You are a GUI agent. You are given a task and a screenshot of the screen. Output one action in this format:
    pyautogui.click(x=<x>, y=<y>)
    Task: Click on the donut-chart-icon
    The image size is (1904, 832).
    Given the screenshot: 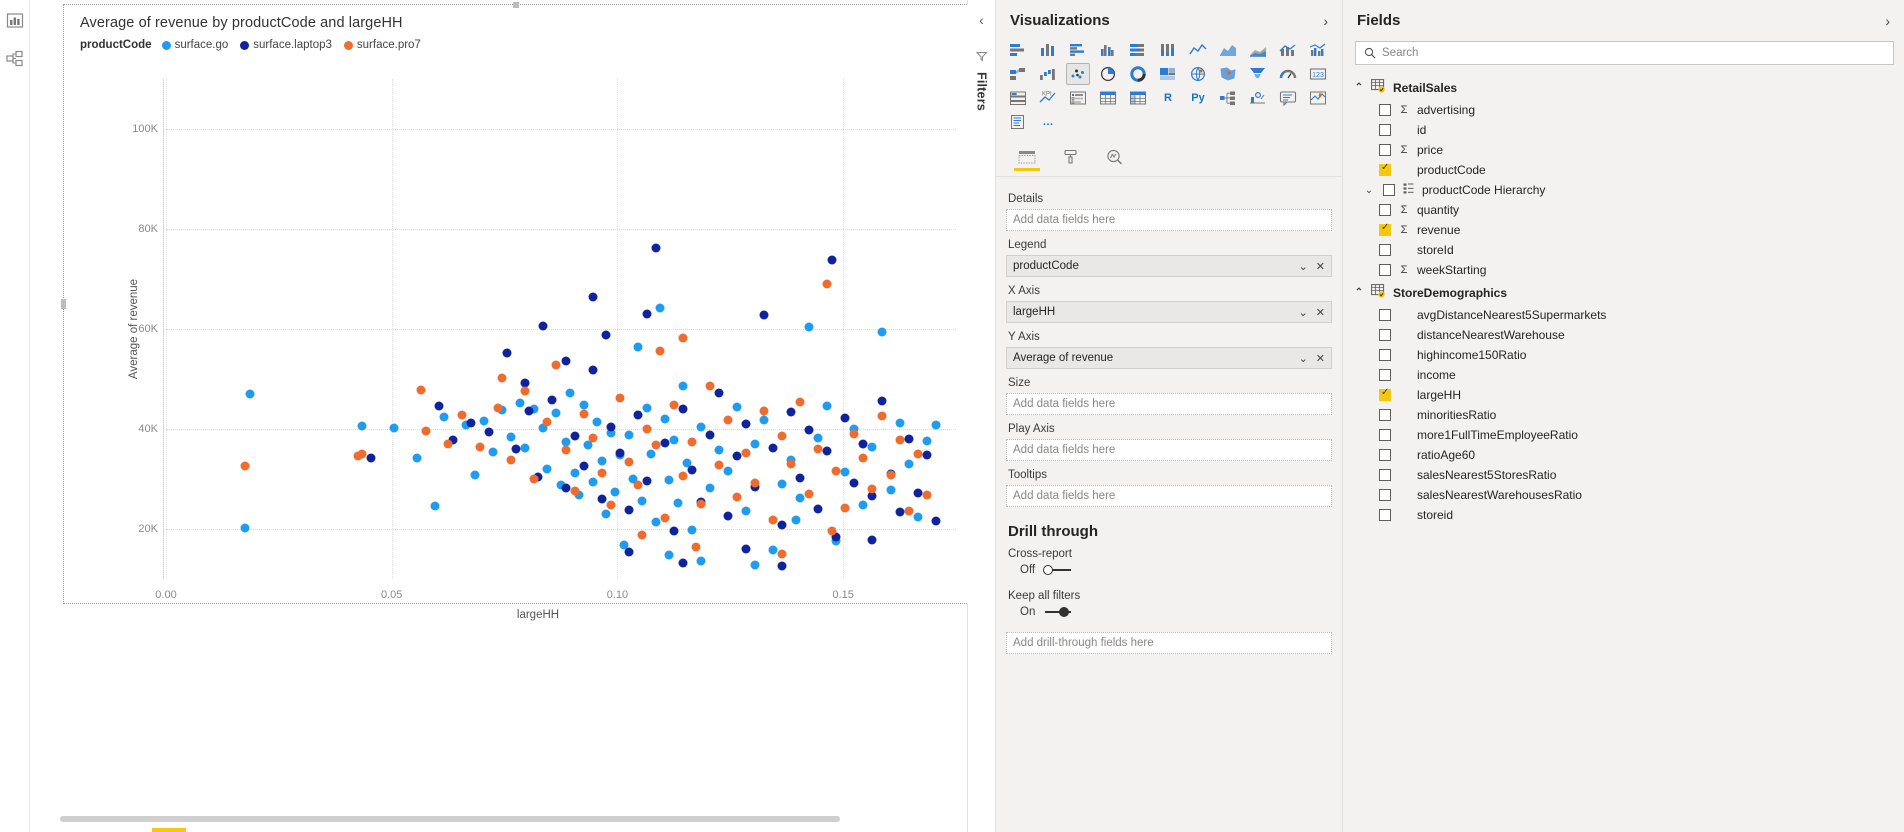 What is the action you would take?
    pyautogui.click(x=1138, y=74)
    